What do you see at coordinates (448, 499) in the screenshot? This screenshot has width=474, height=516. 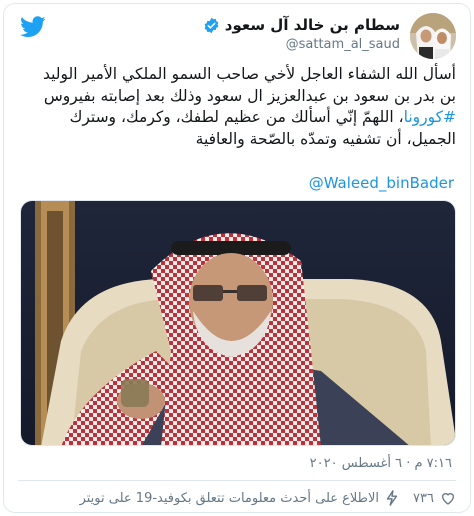 I see `heart-icon` at bounding box center [448, 499].